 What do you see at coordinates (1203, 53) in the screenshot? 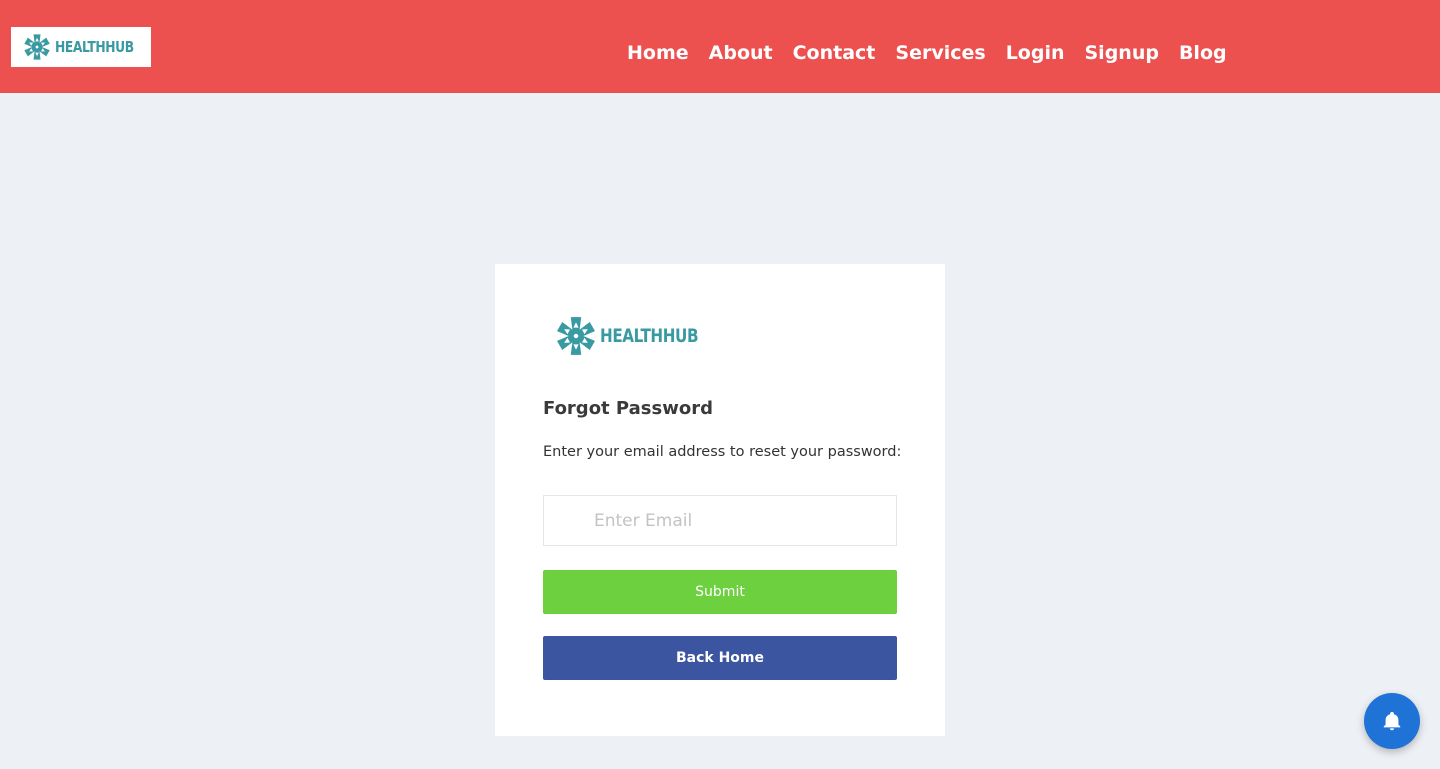
I see `nav-blog: Blog` at bounding box center [1203, 53].